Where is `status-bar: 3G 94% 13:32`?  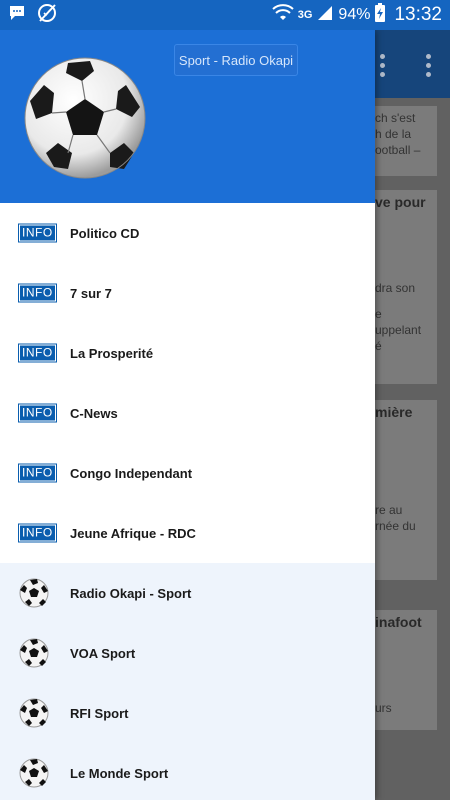 status-bar: 3G 94% 13:32 is located at coordinates (225, 15).